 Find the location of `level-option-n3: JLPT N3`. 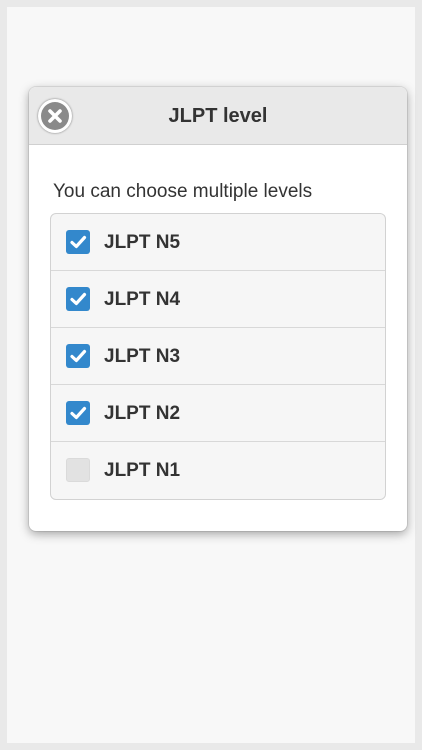

level-option-n3: JLPT N3 is located at coordinates (218, 356).